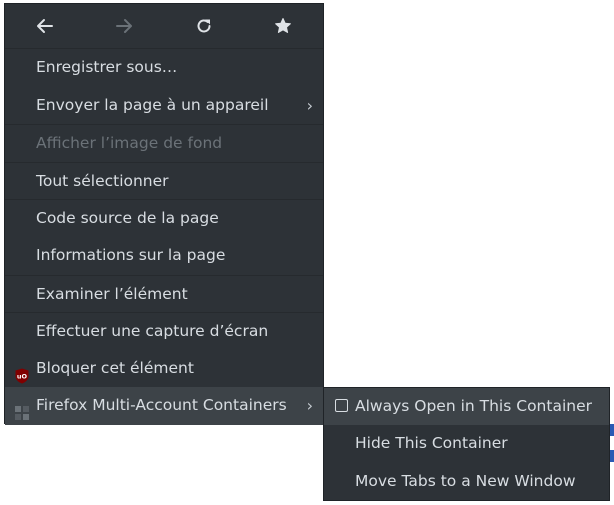 The image size is (614, 505). What do you see at coordinates (341, 405) in the screenshot?
I see `checkbox` at bounding box center [341, 405].